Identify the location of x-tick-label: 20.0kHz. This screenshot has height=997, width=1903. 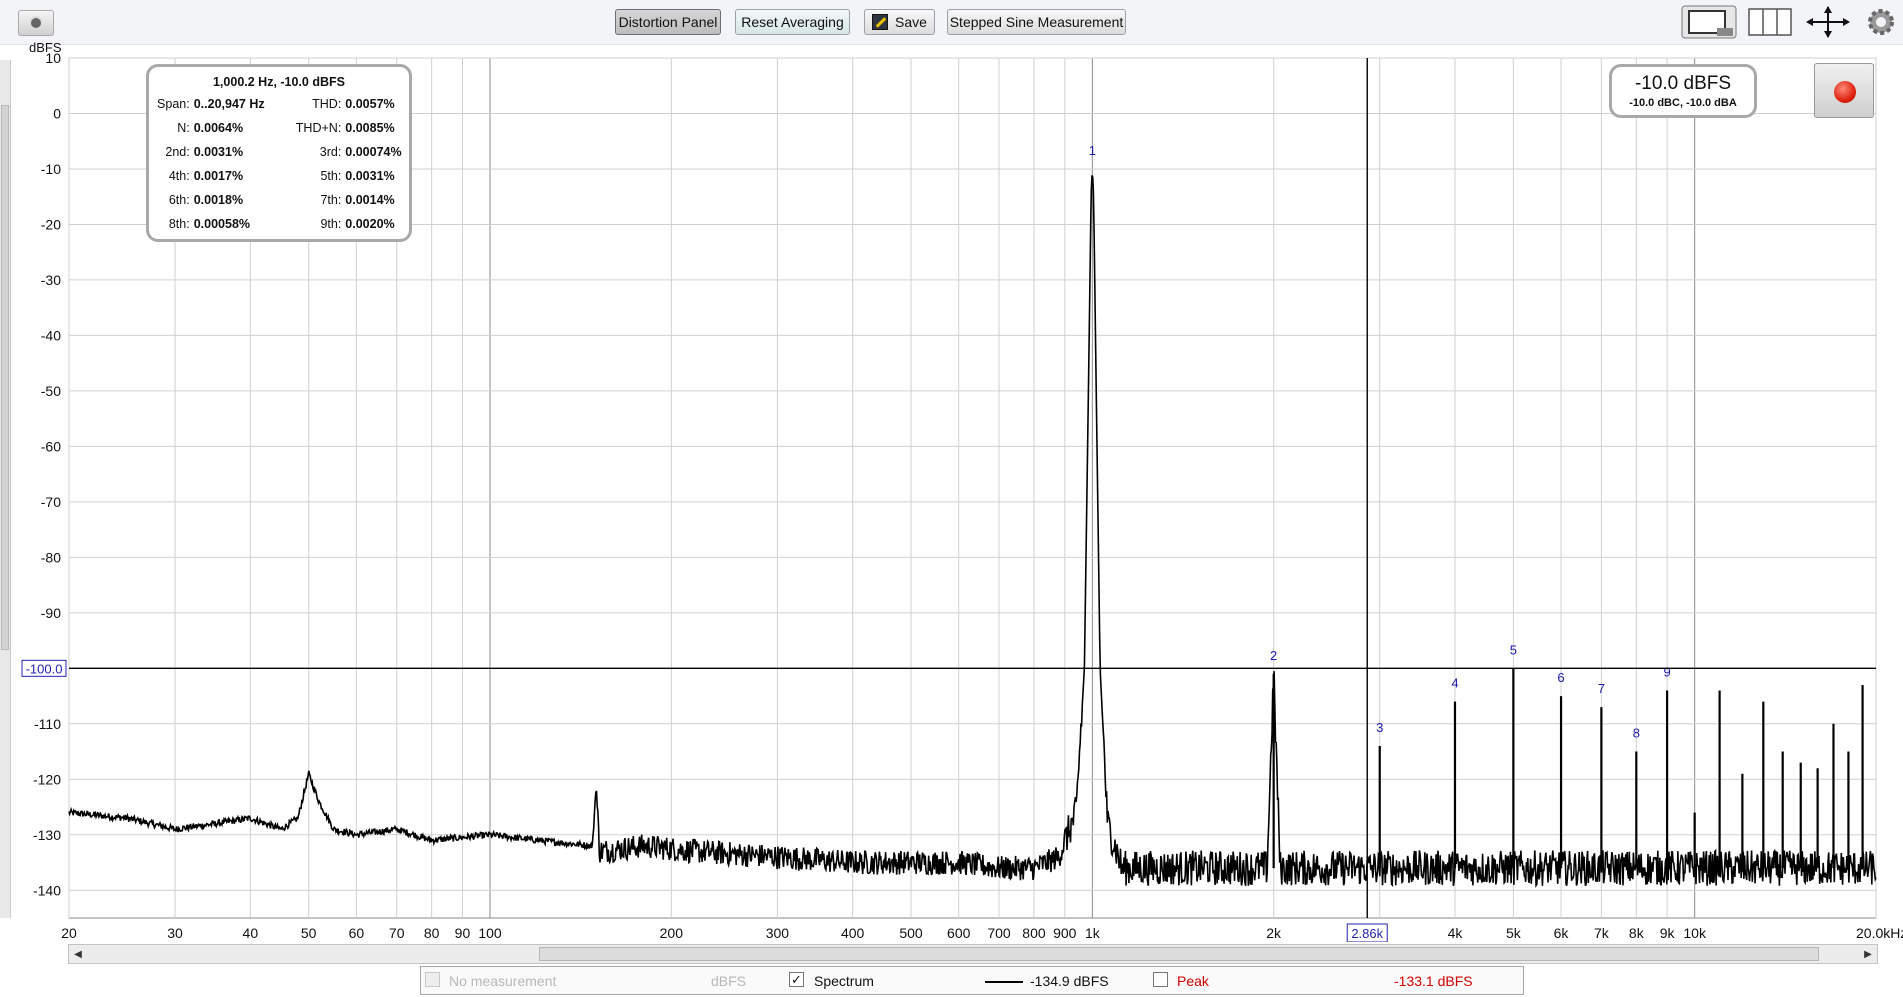
(1879, 933).